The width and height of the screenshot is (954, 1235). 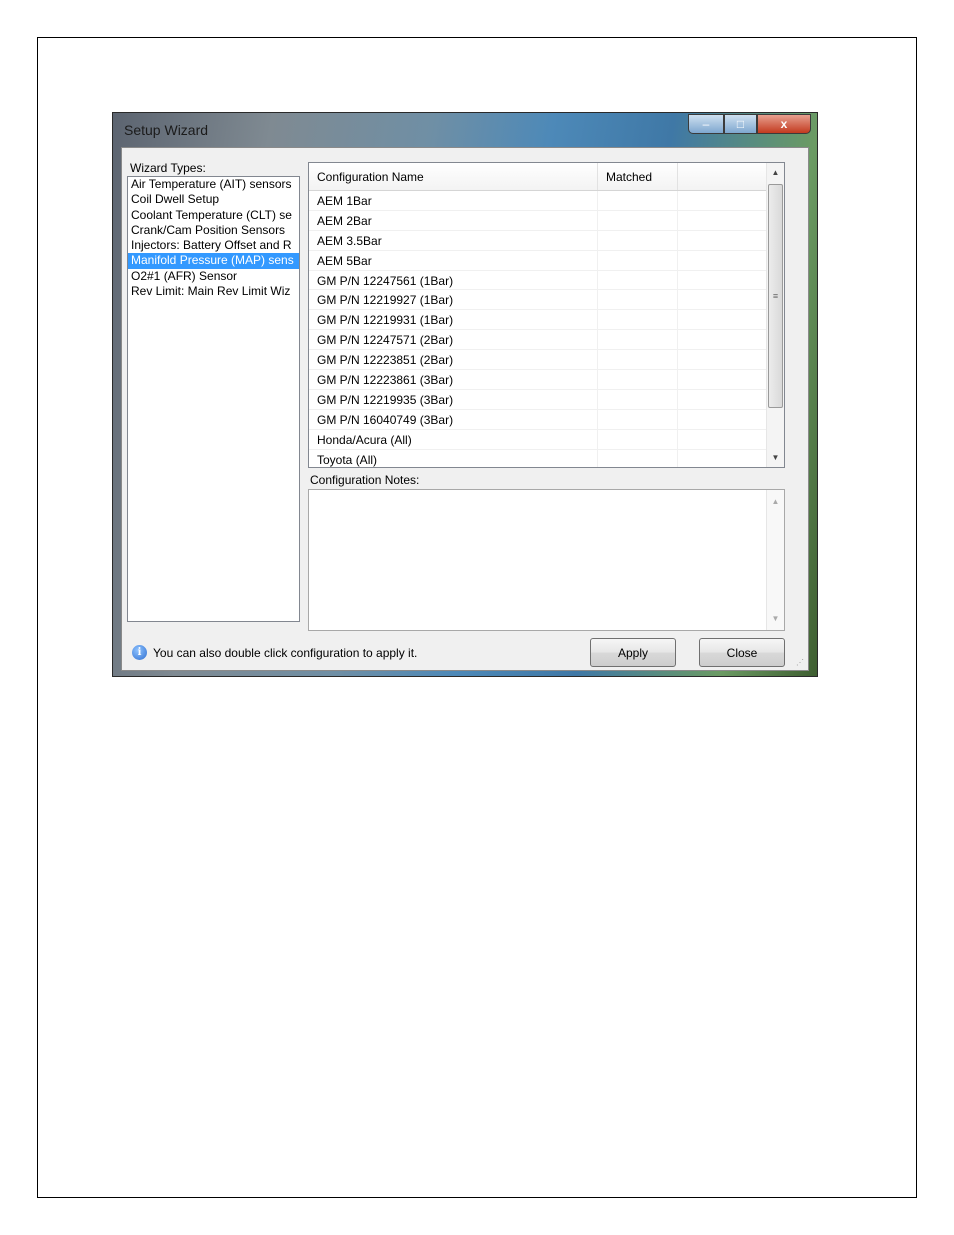 What do you see at coordinates (722, 176) in the screenshot?
I see `column-header-blank` at bounding box center [722, 176].